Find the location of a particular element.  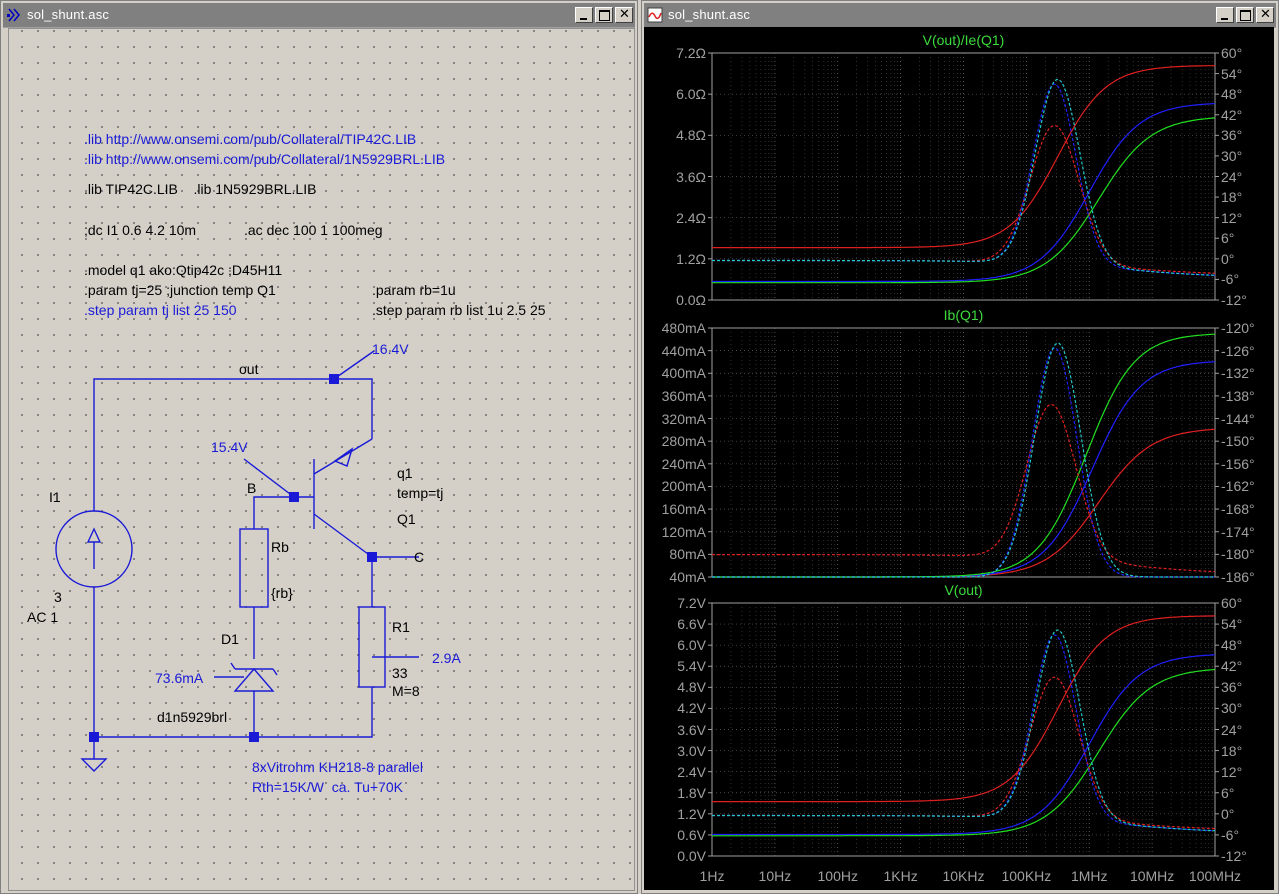

plot-frame is located at coordinates (963, 729).